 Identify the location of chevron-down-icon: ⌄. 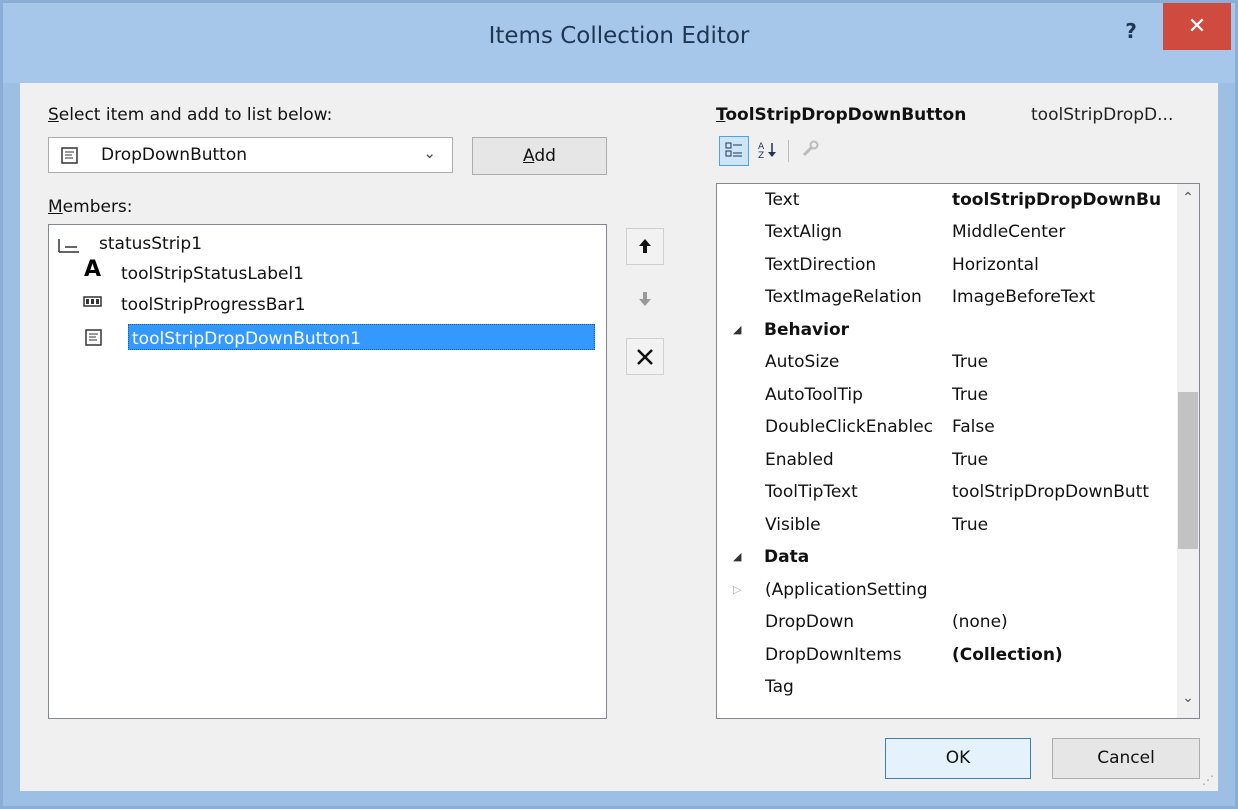
(429, 153).